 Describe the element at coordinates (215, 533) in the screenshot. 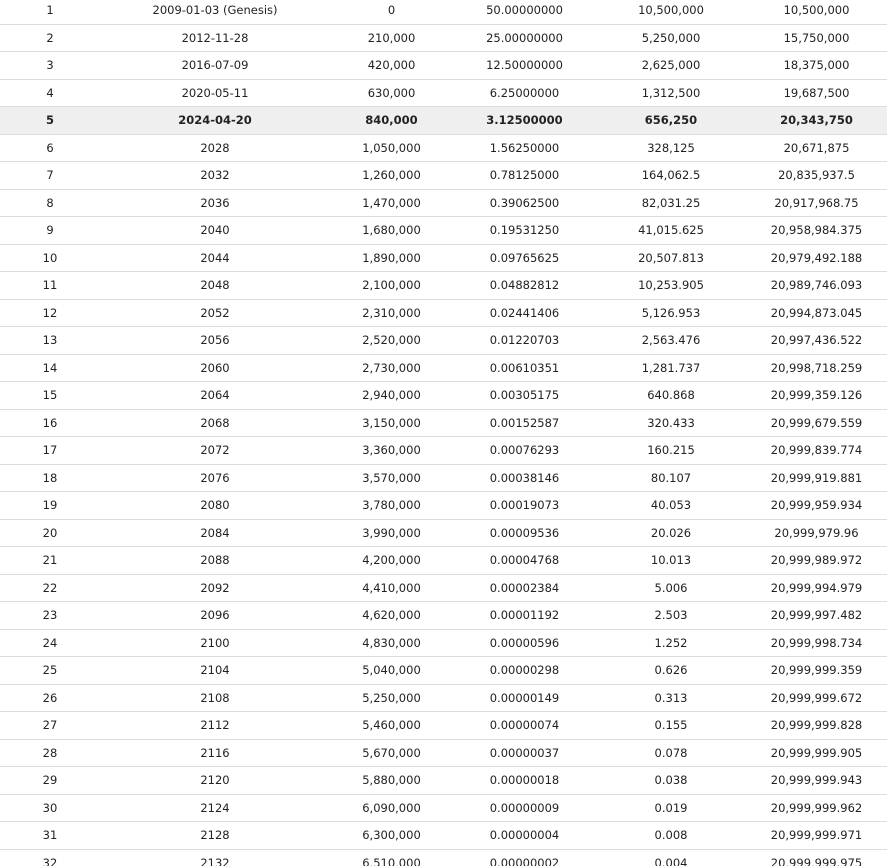

I see `date-cell: 2084` at that location.